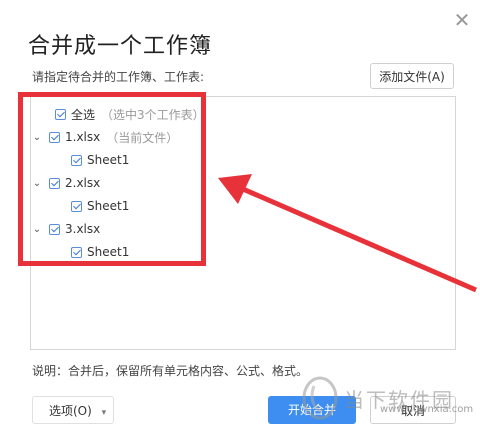 Image resolution: width=480 pixels, height=440 pixels. I want to click on watermark-logo-icon, so click(320, 398).